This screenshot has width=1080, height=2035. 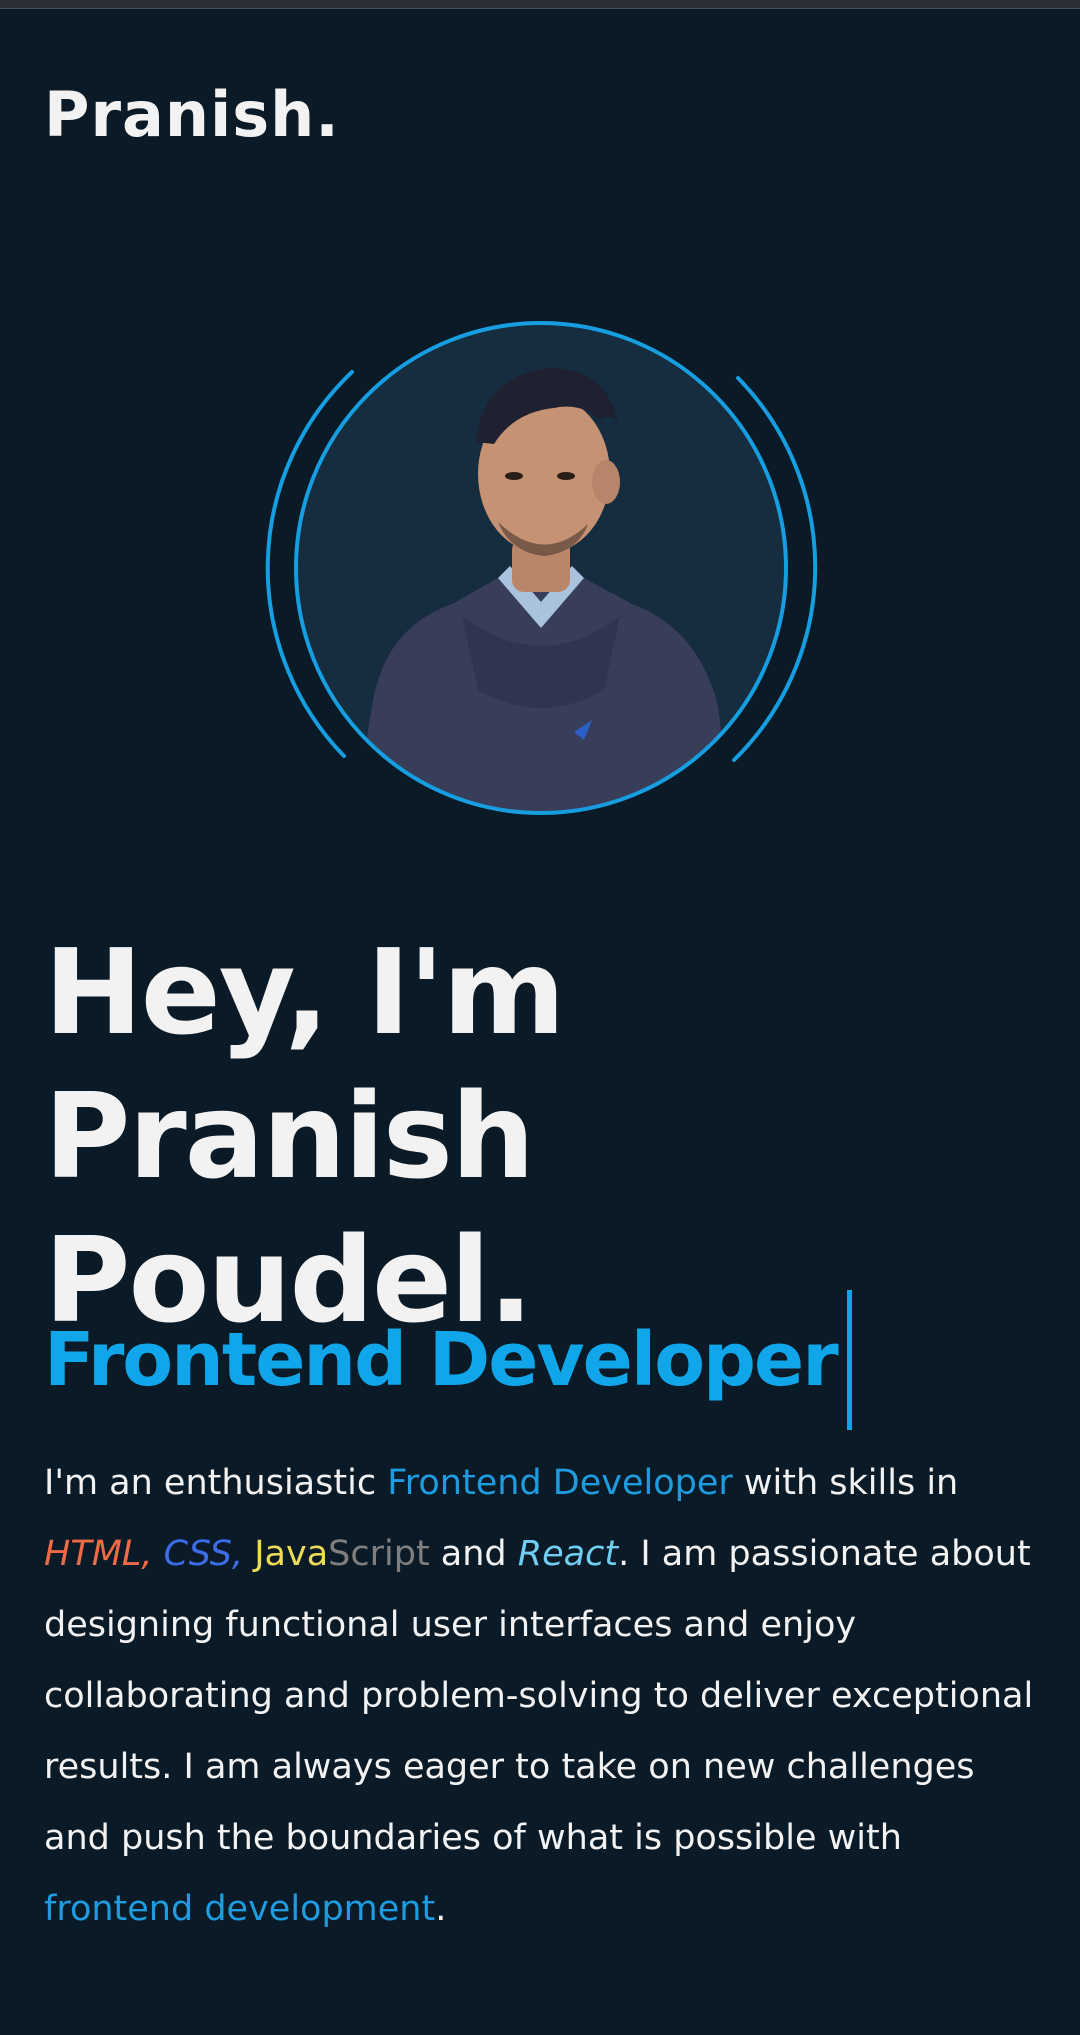 What do you see at coordinates (304, 1064) in the screenshot?
I see `hero-headline-line1: Hey, I'm Pranish` at bounding box center [304, 1064].